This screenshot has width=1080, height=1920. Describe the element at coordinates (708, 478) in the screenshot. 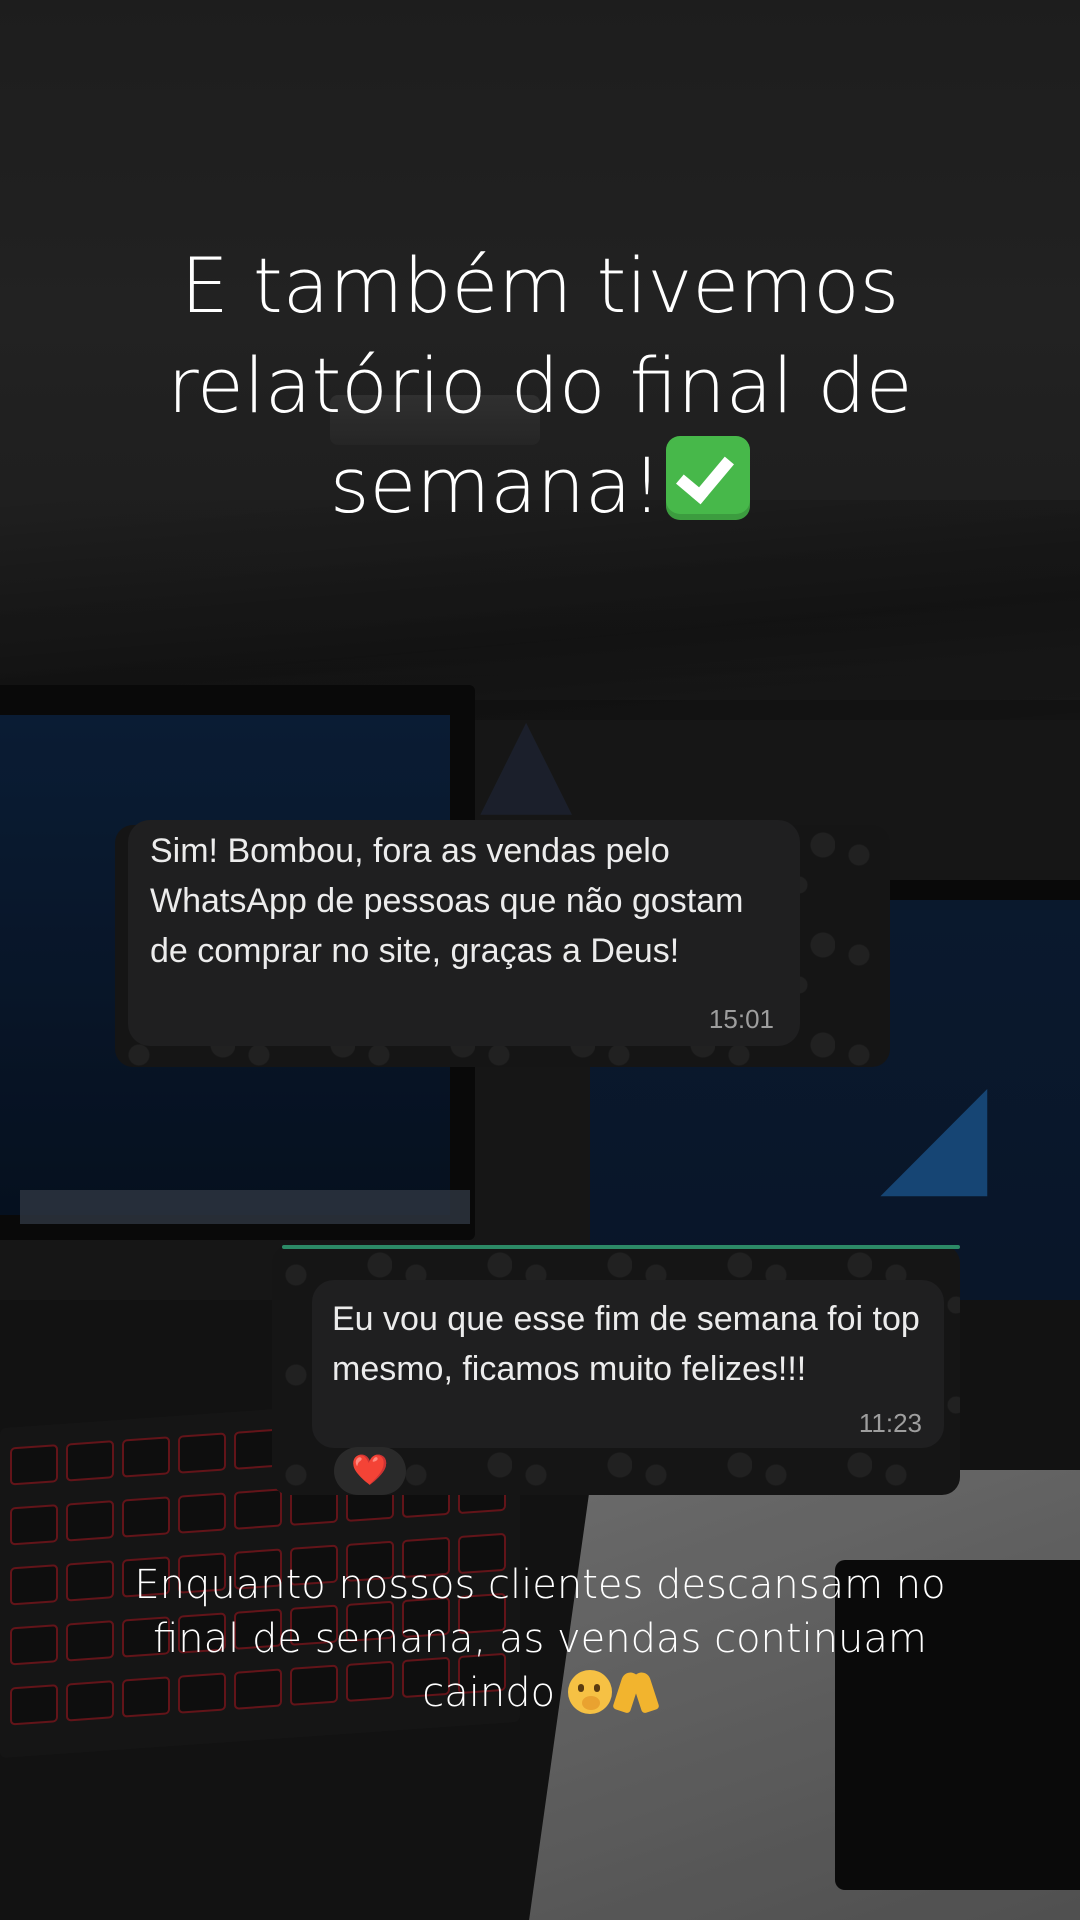

I see `check-mark-button-icon` at that location.